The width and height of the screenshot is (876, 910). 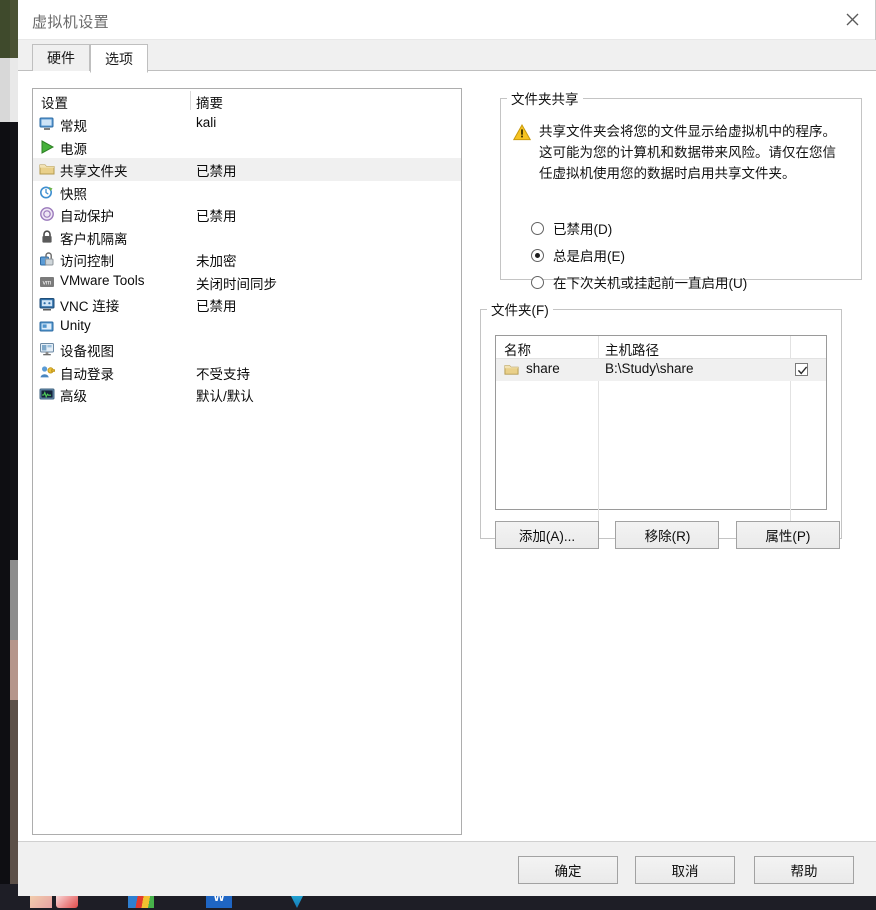 I want to click on settings-row-label: 共享文件夹, so click(x=94, y=171).